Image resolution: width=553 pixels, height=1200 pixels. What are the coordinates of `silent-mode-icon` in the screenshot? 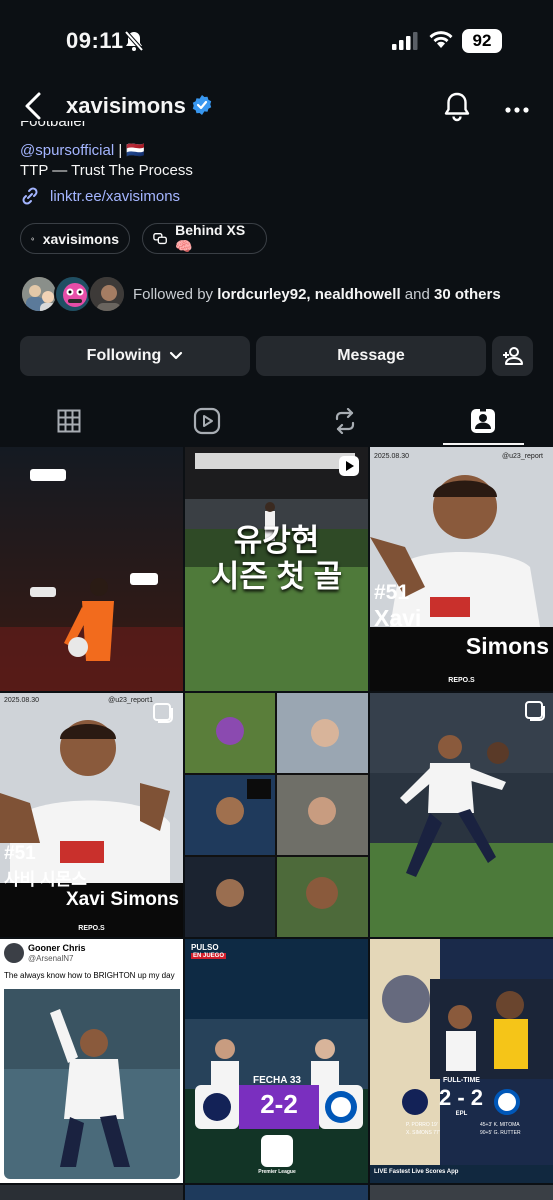 It's located at (134, 43).